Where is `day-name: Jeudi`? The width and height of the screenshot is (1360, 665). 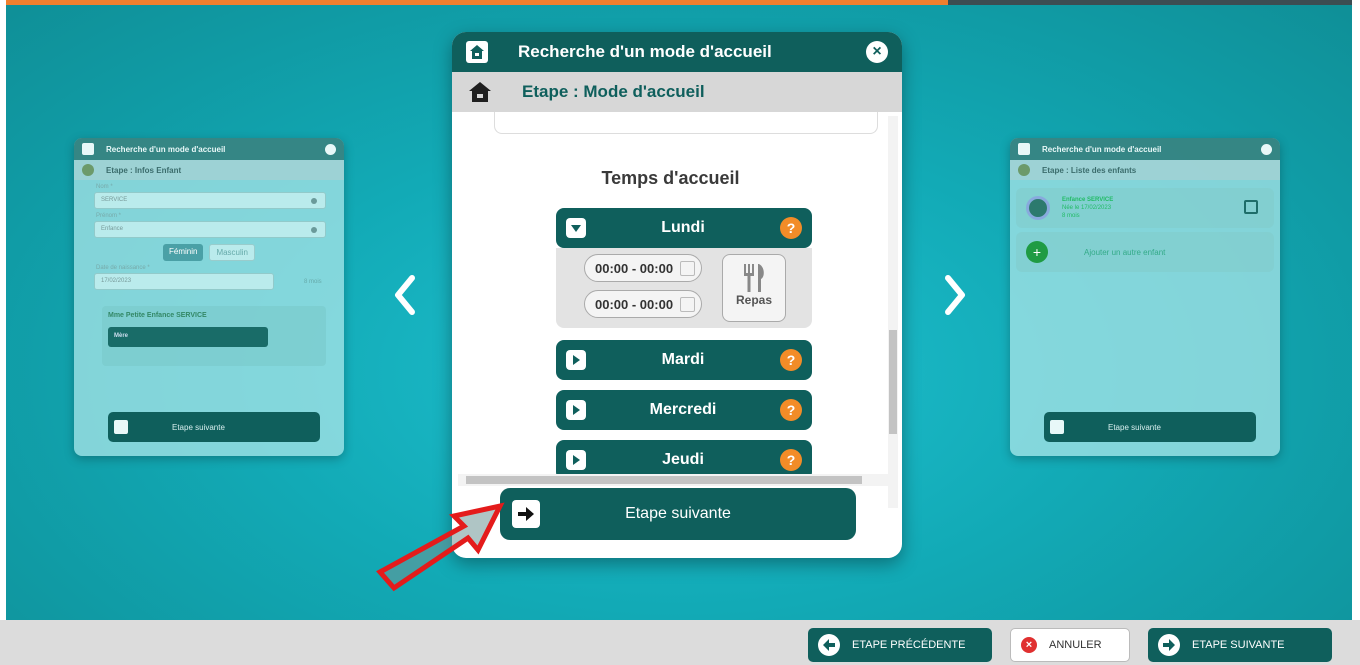
day-name: Jeudi is located at coordinates (683, 459).